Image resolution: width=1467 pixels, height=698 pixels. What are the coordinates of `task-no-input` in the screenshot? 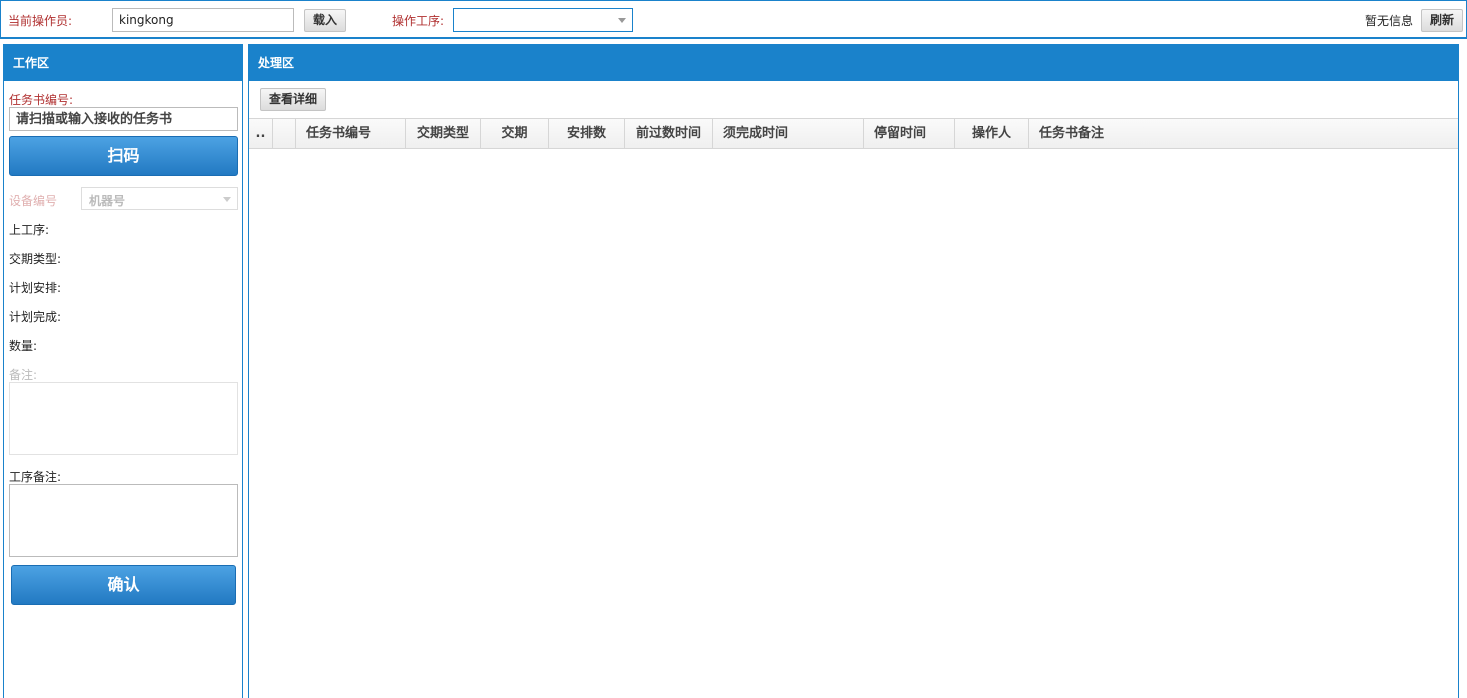 It's located at (123, 119).